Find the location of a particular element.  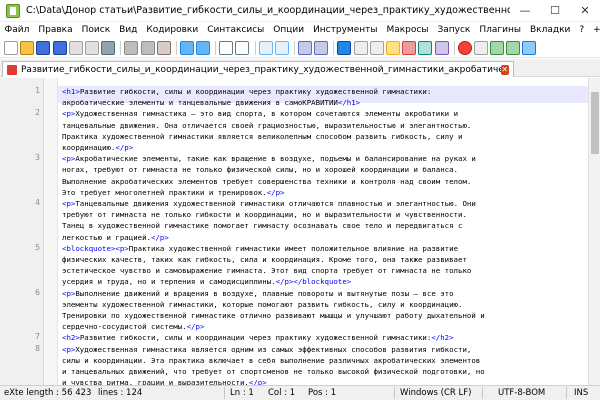

tab-close-icon: ✕ is located at coordinates (504, 69).